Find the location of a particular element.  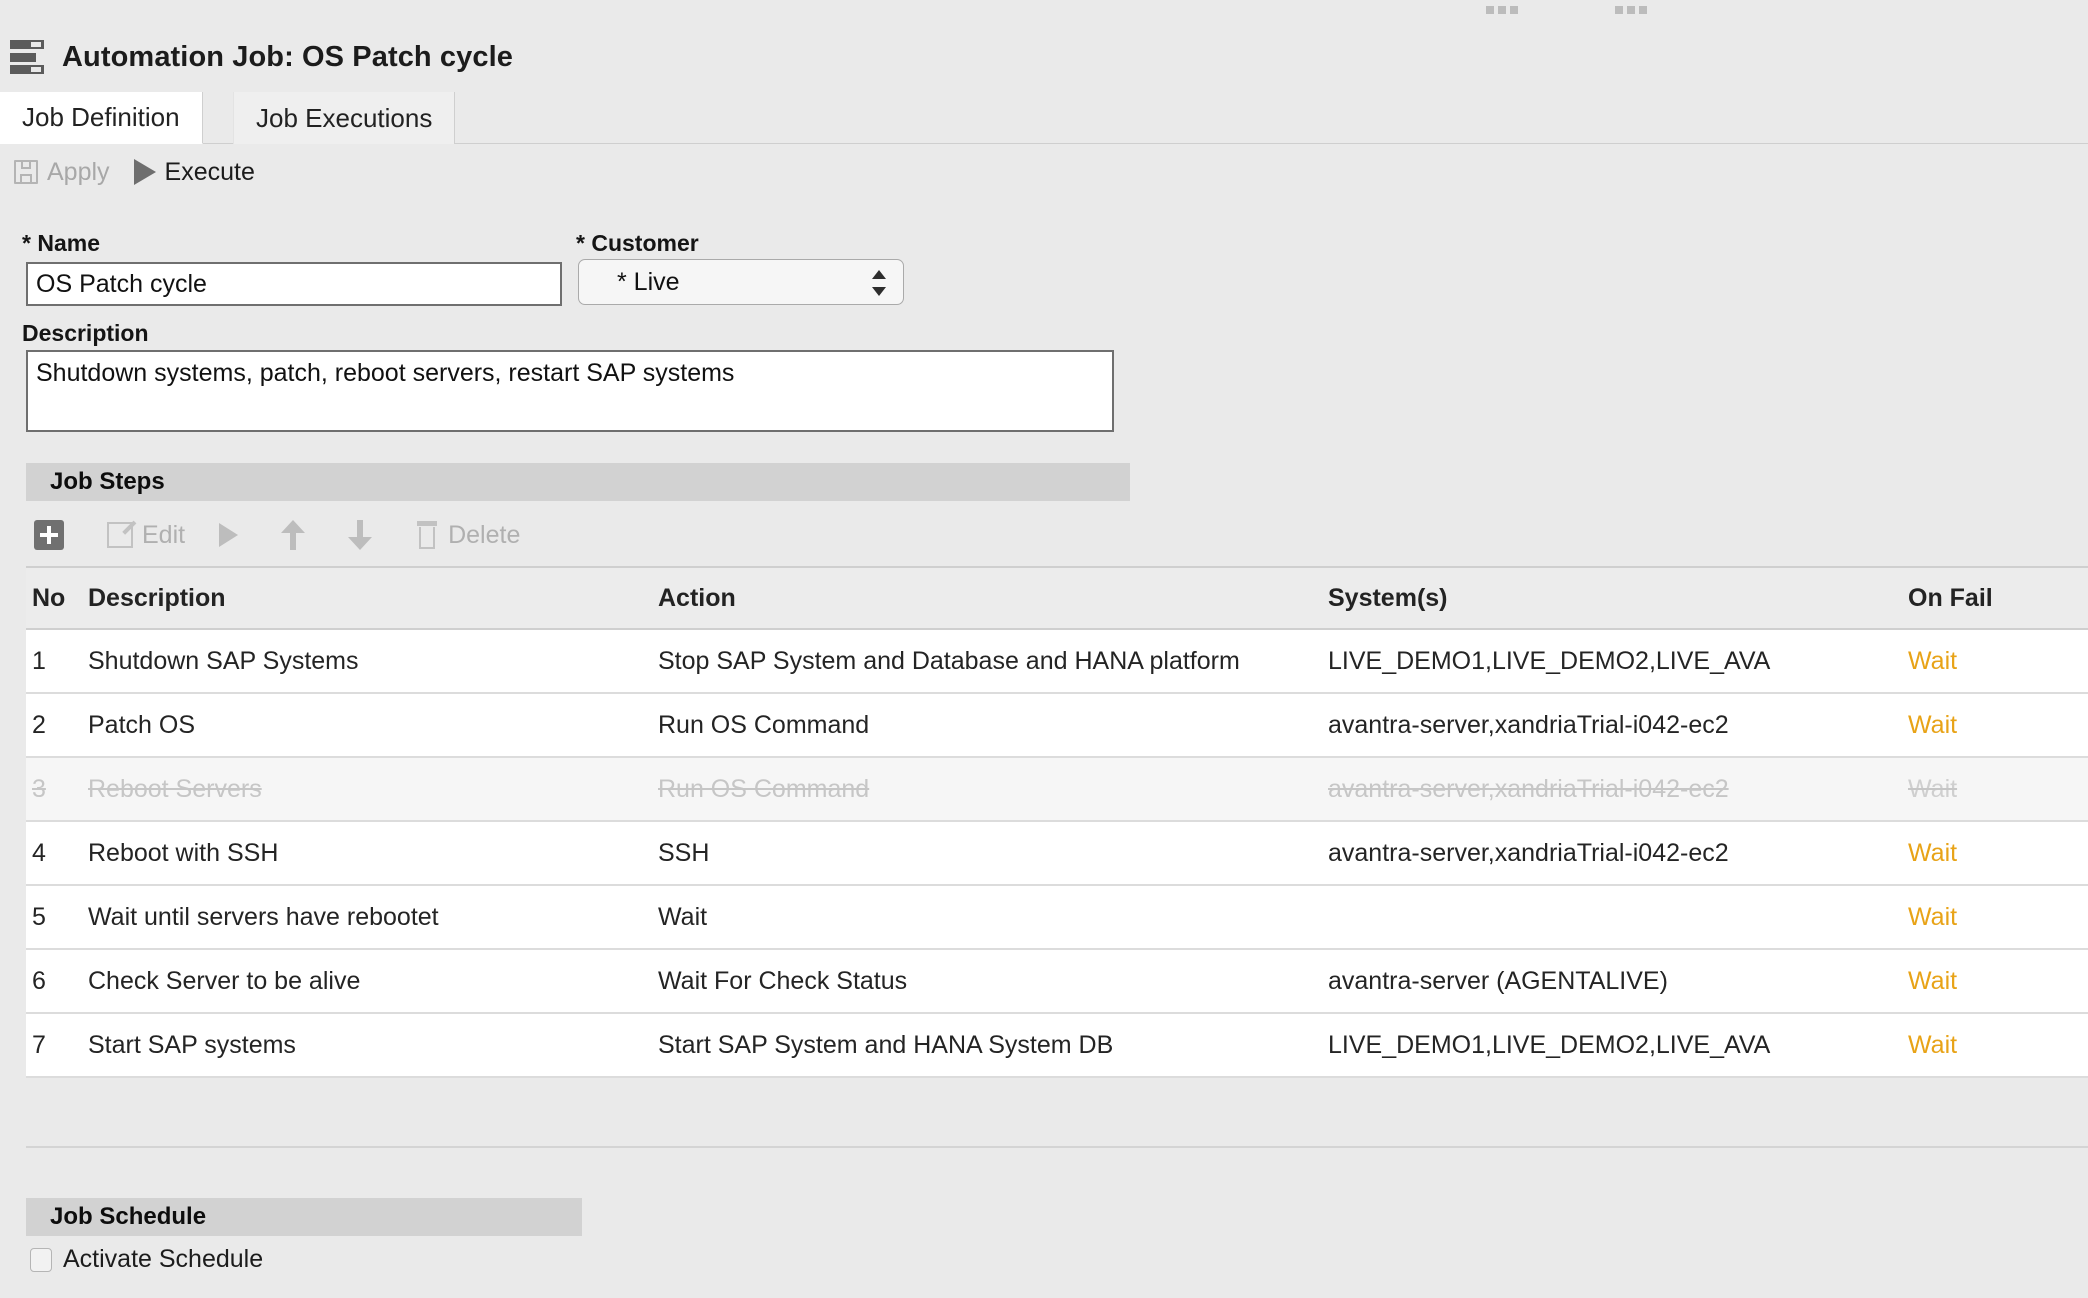

tab-bar: Job Definition Job Executions is located at coordinates (1044, 118).